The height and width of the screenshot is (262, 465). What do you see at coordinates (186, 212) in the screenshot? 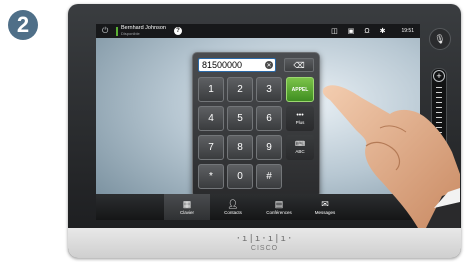
I see `tab-label: Clavier` at bounding box center [186, 212].